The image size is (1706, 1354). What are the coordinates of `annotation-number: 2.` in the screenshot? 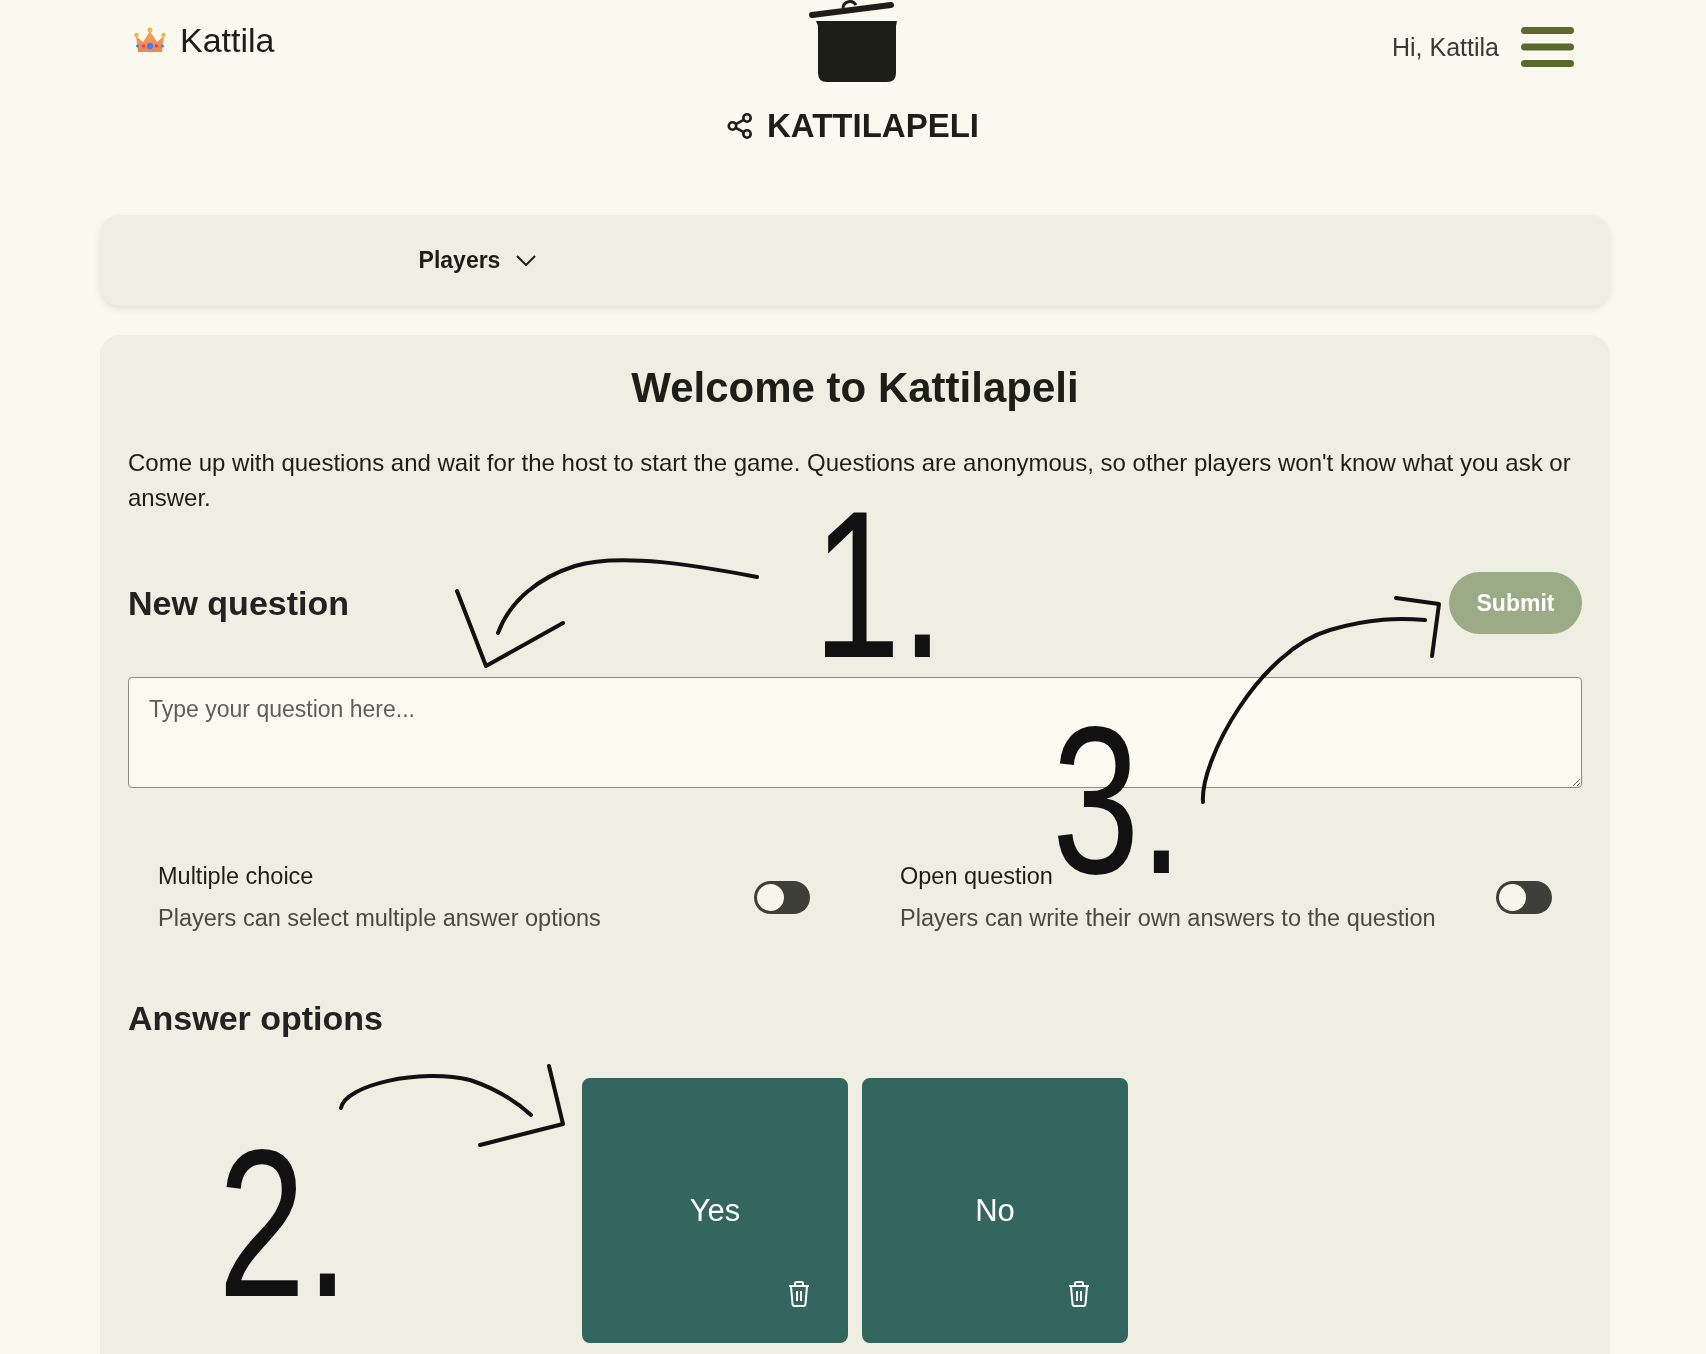 It's located at (284, 1224).